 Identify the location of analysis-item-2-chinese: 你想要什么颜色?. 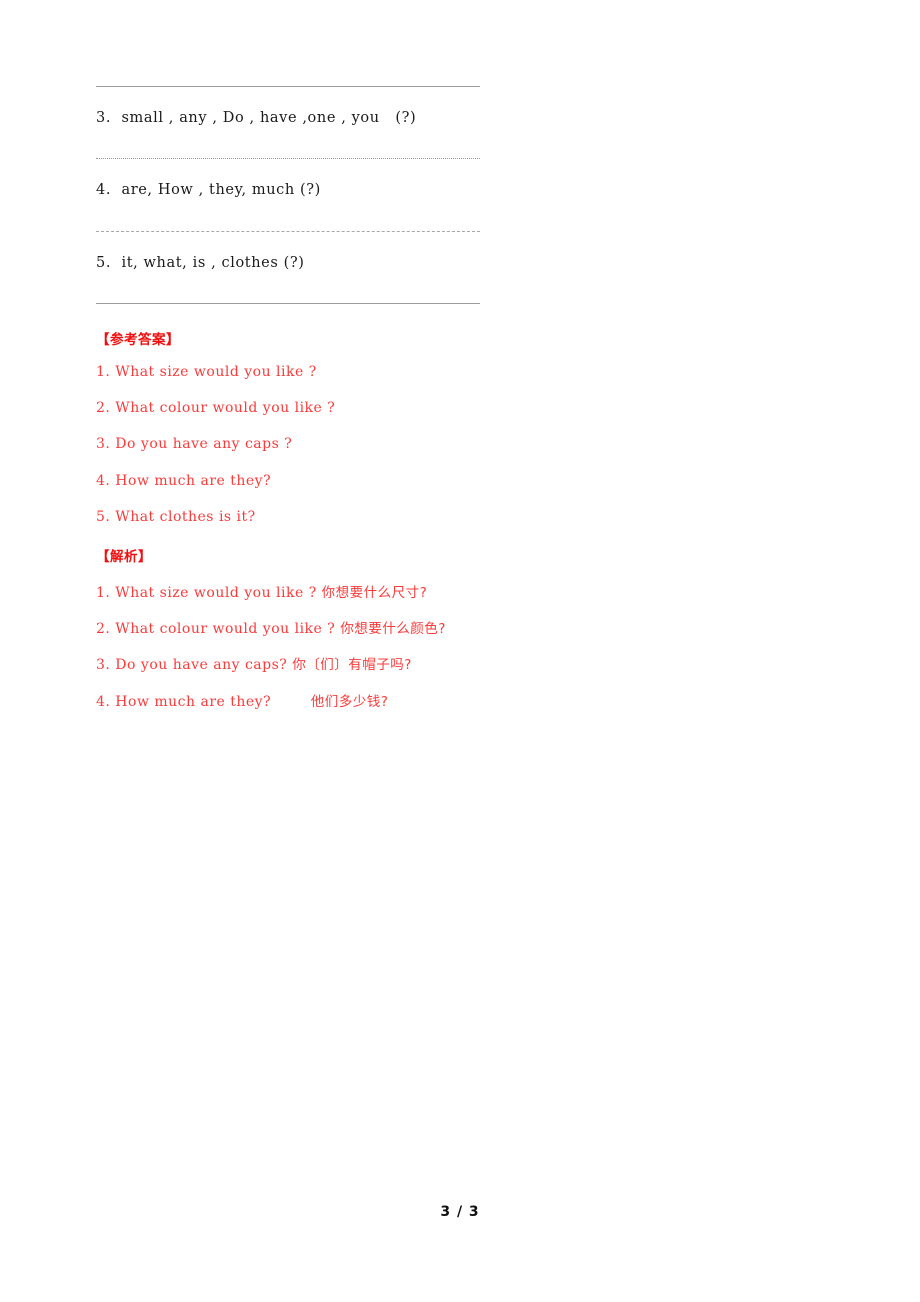
(393, 629).